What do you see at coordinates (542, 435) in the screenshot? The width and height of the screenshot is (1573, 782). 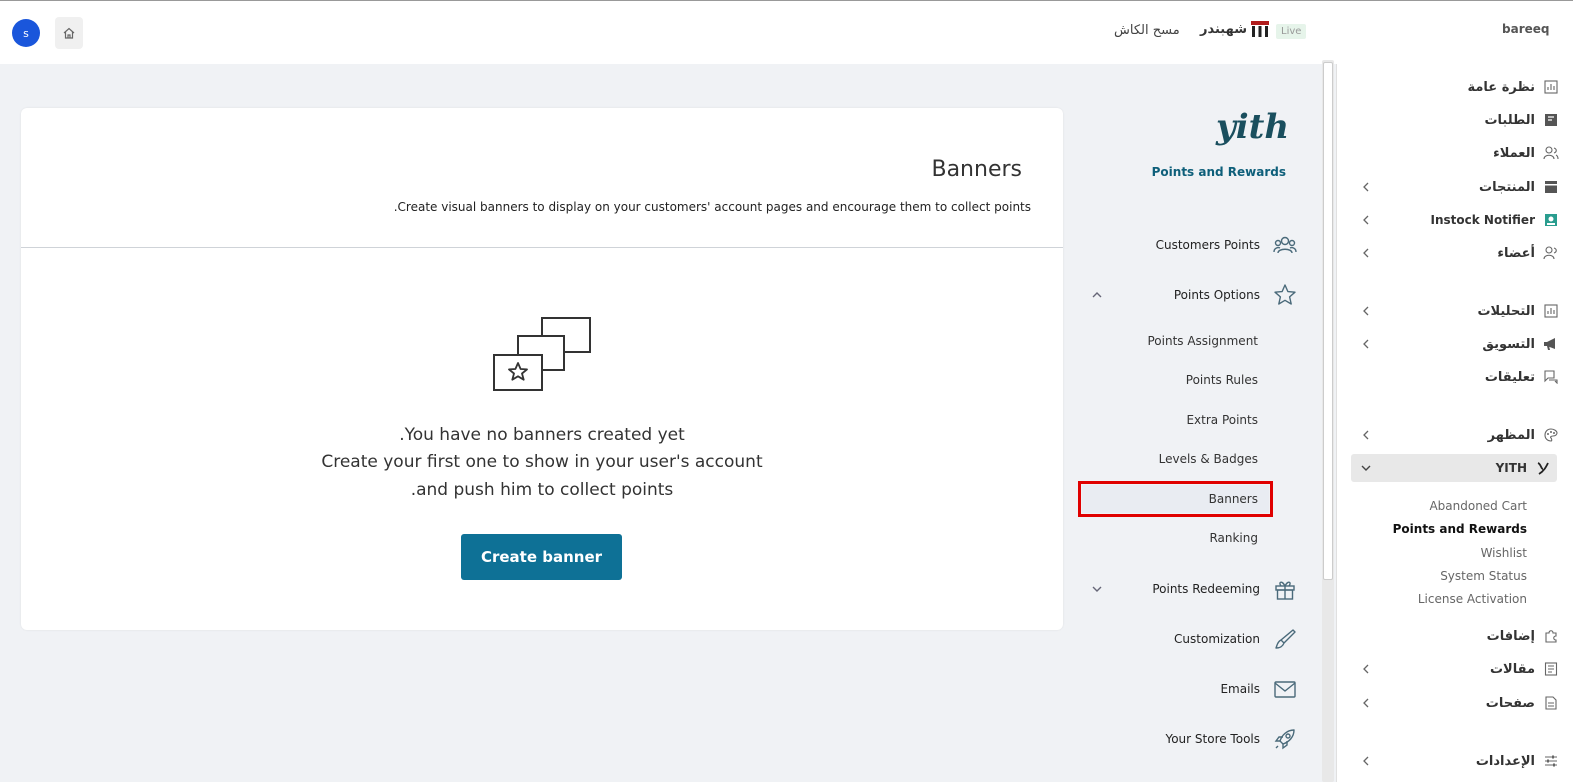 I see `empty-message-line-1: You have no banners created yet.` at bounding box center [542, 435].